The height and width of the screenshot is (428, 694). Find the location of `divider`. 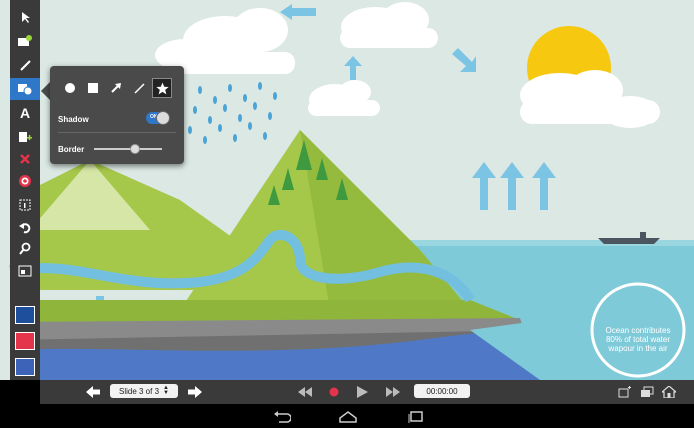

divider is located at coordinates (117, 132).